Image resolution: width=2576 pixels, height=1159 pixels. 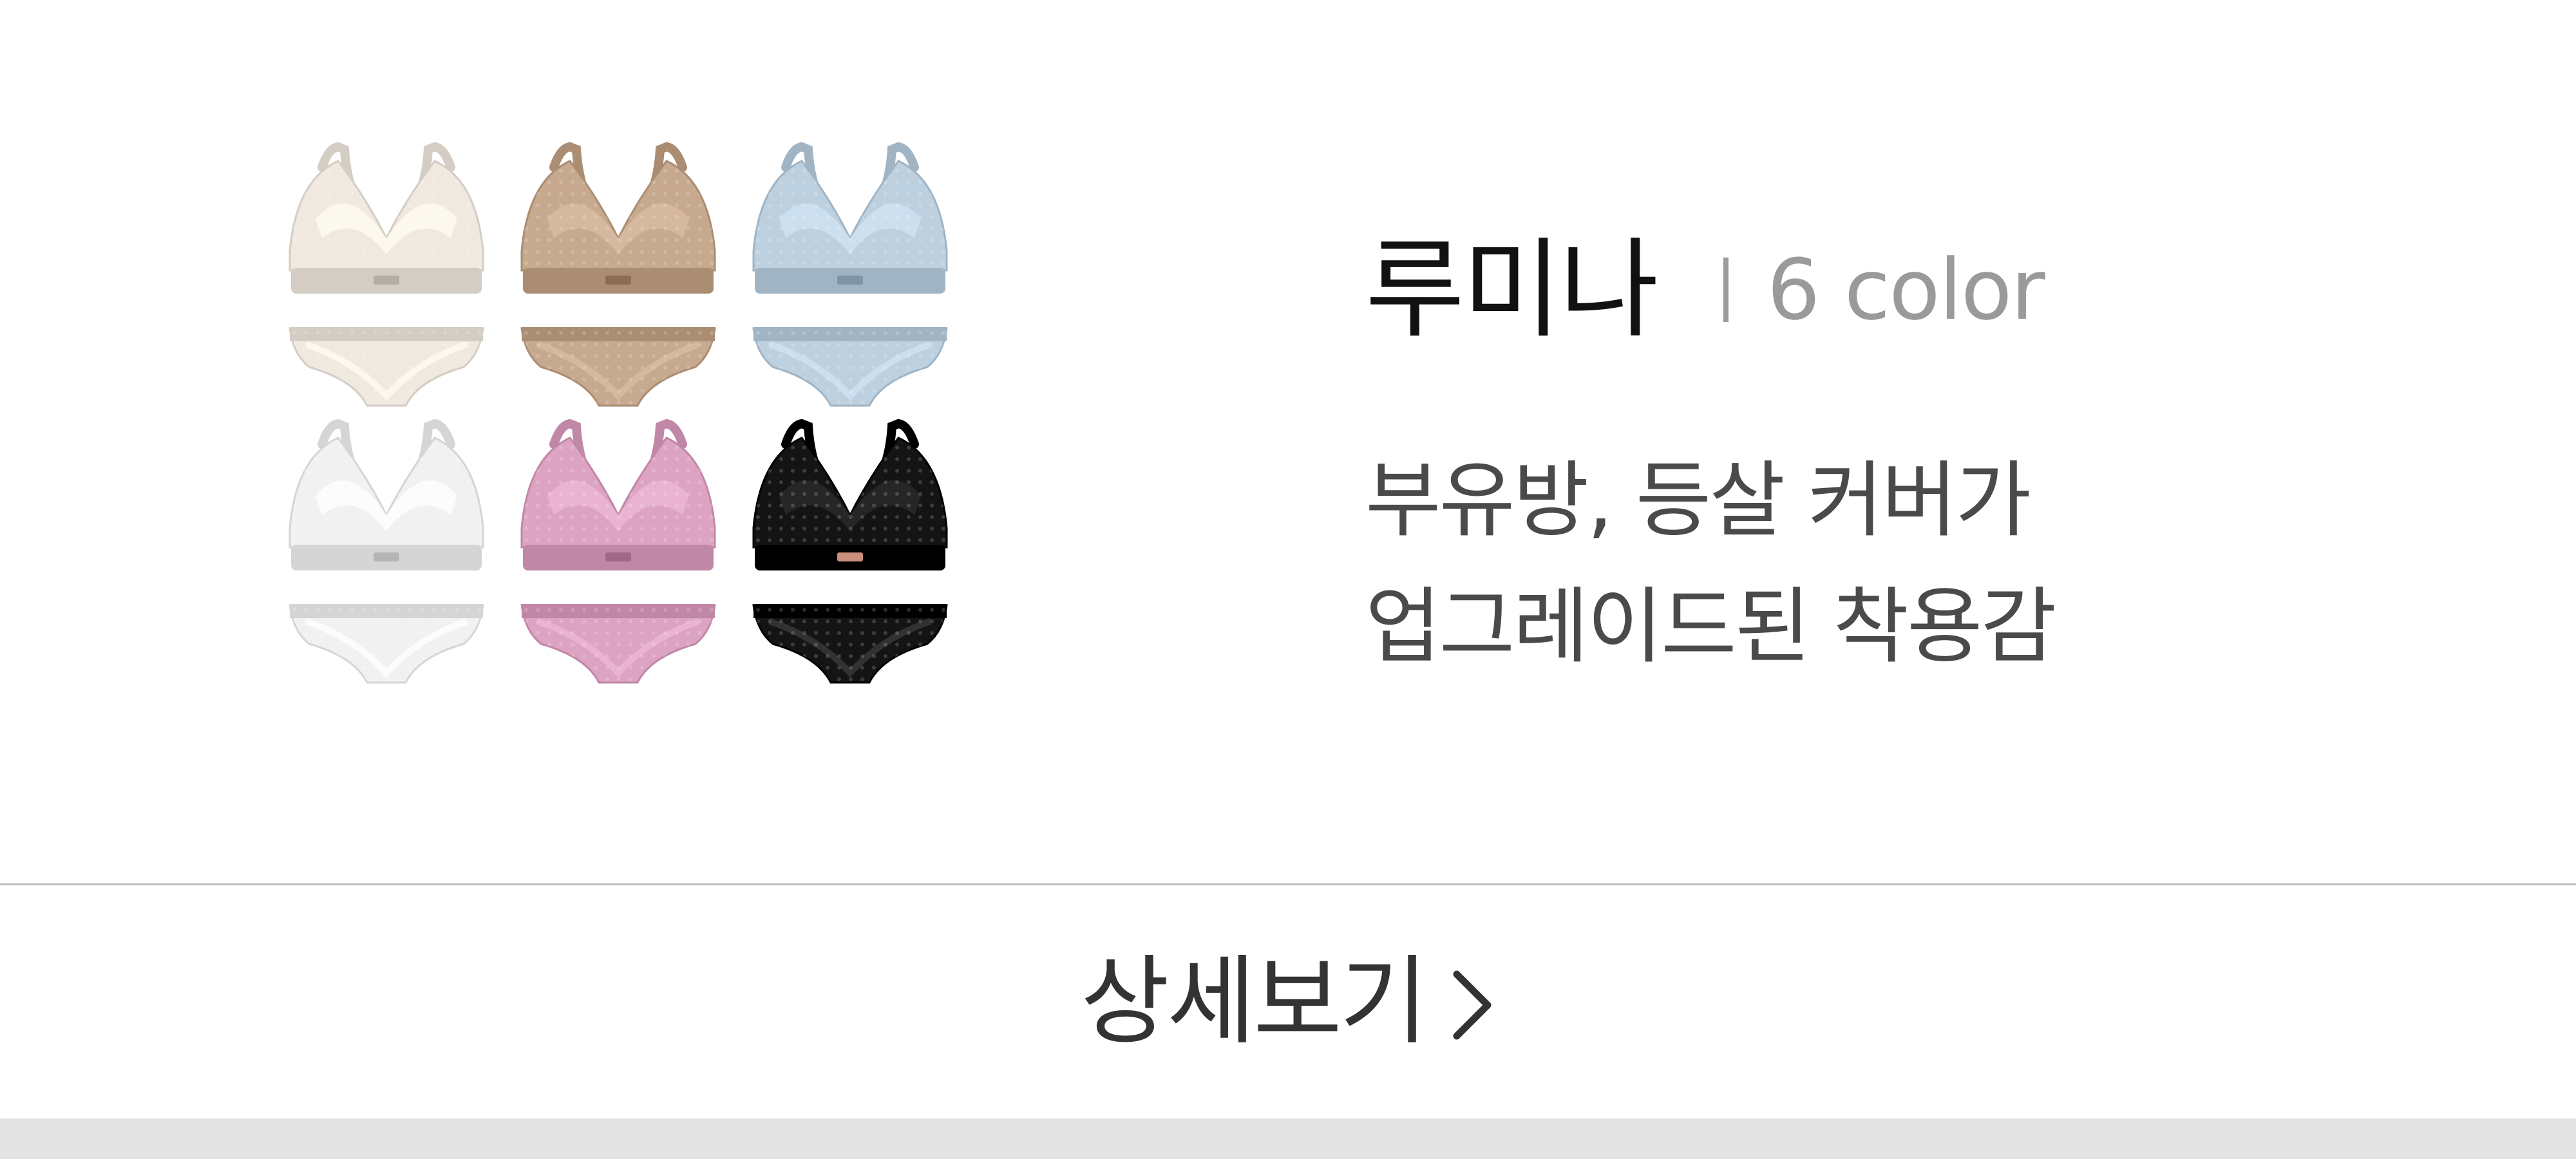 What do you see at coordinates (1725, 290) in the screenshot?
I see `title-divider` at bounding box center [1725, 290].